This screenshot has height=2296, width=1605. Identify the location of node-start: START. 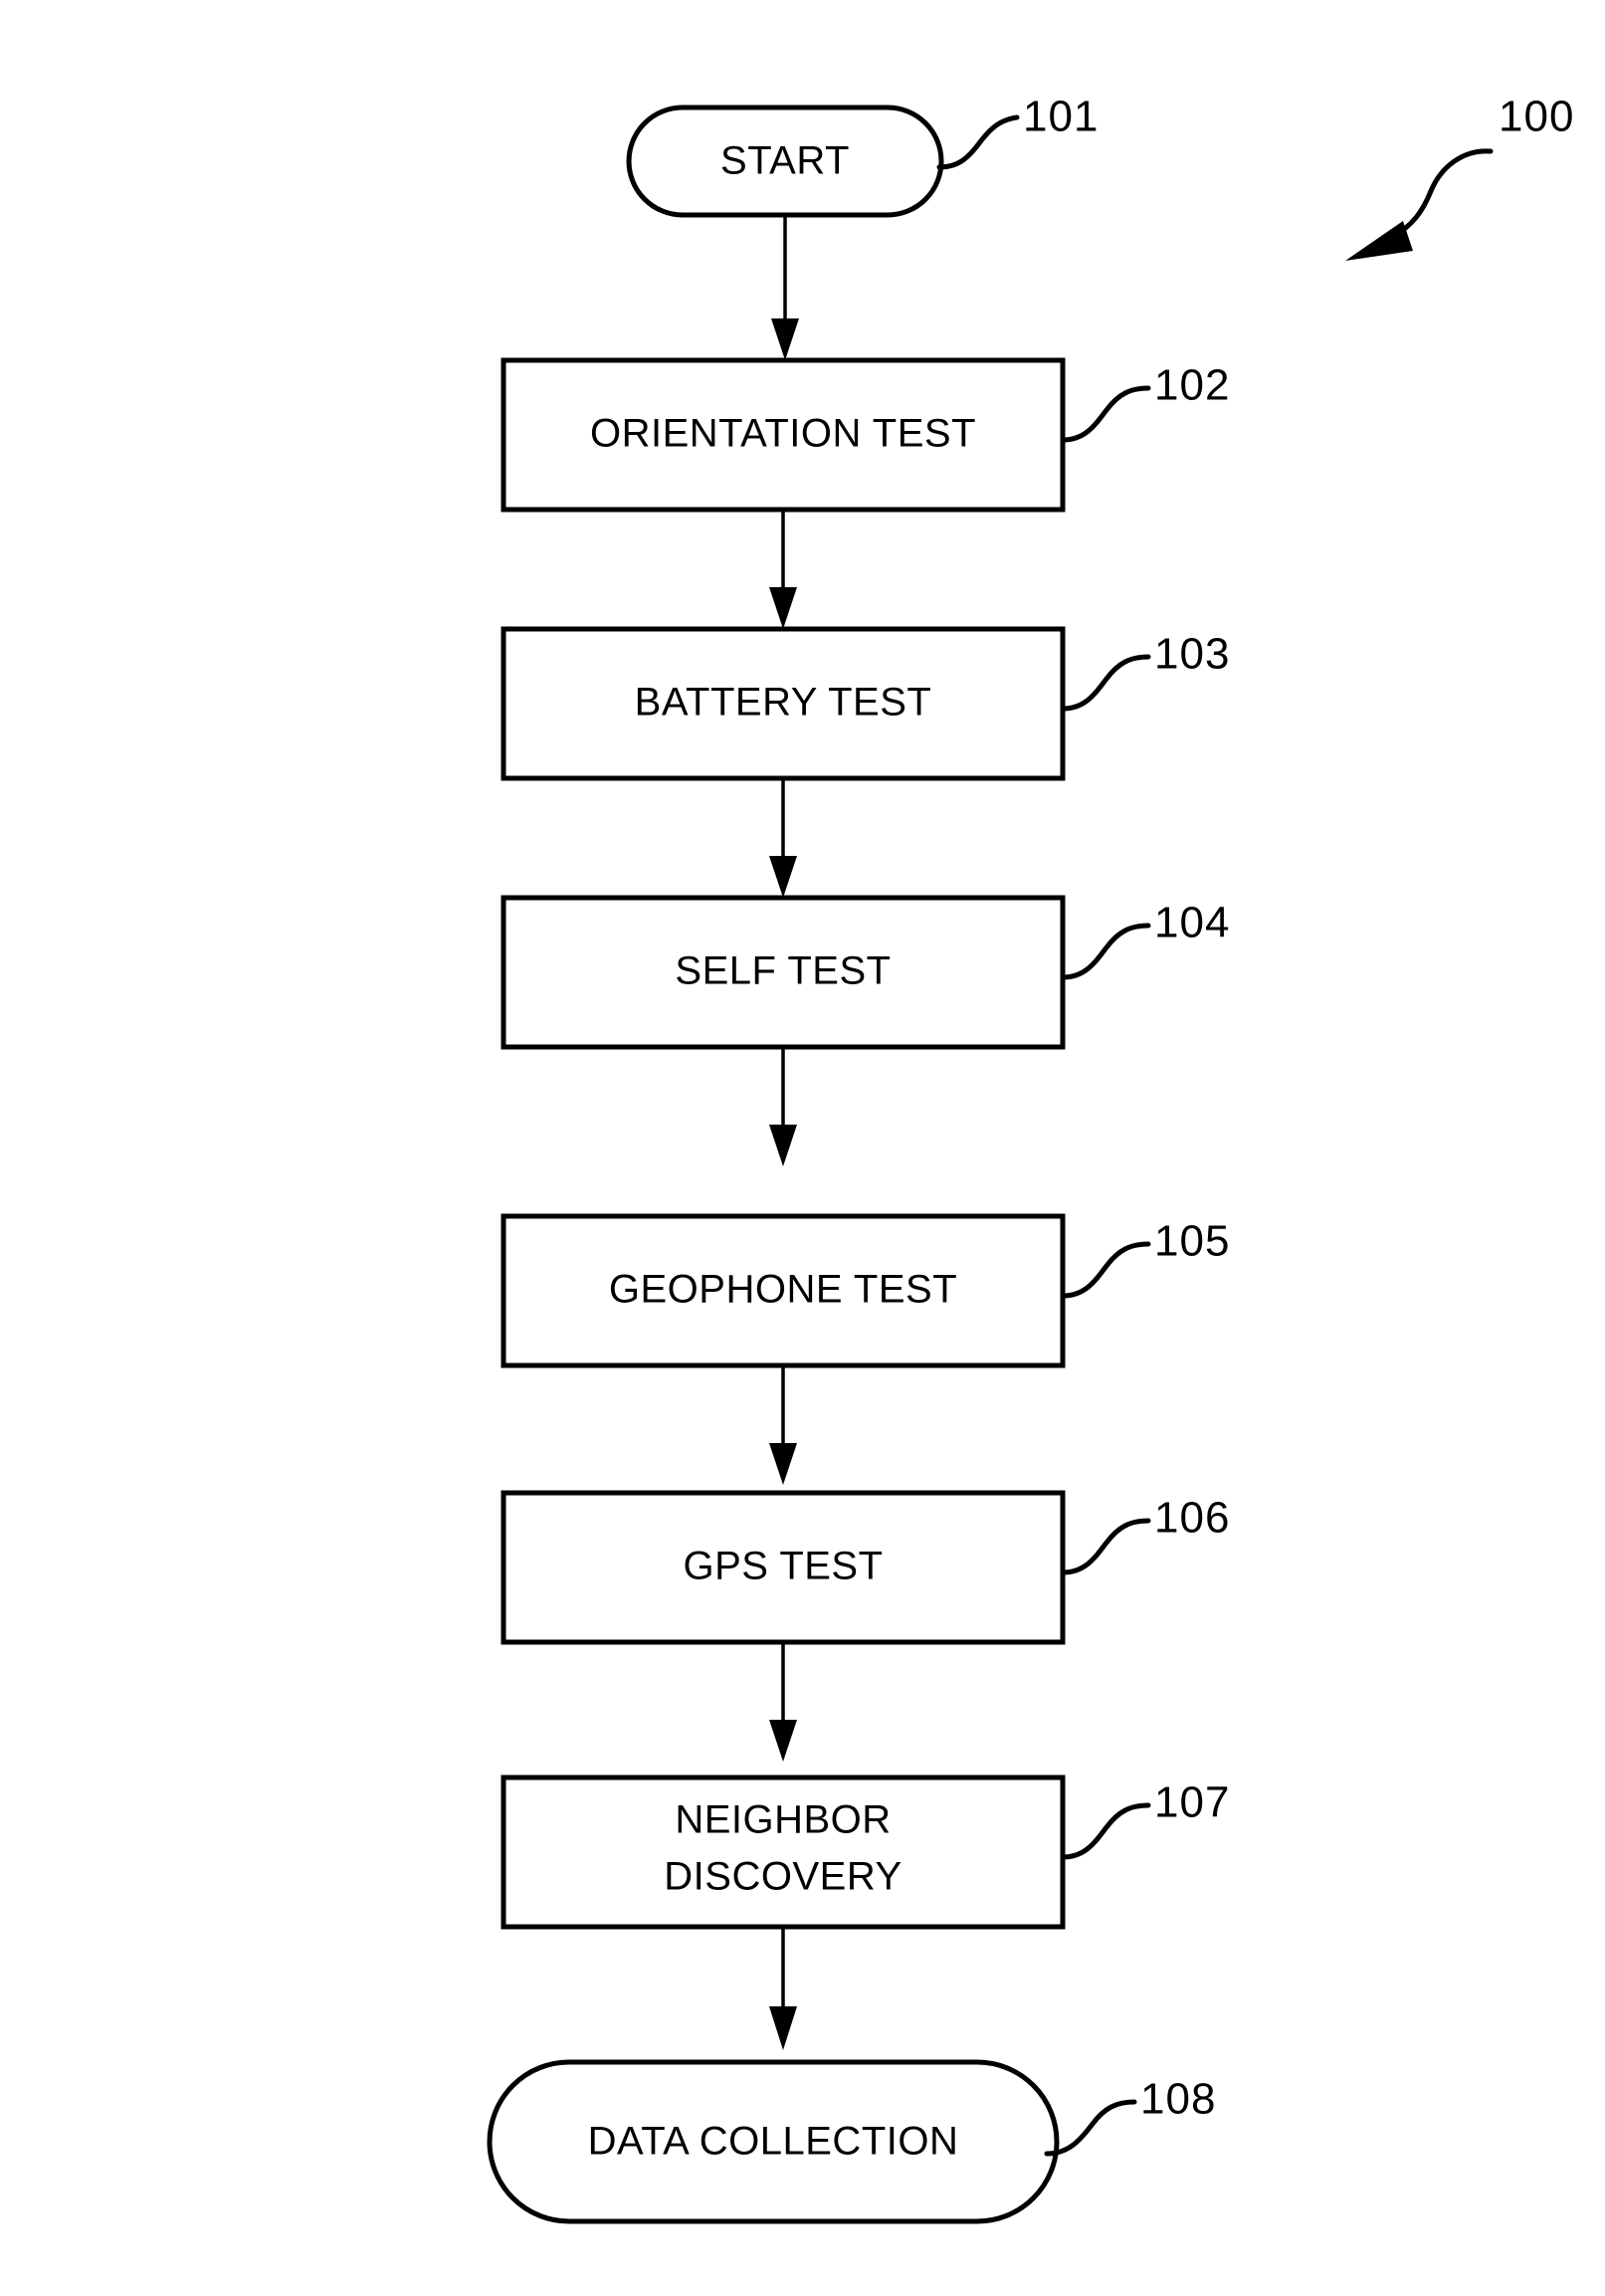
(785, 161).